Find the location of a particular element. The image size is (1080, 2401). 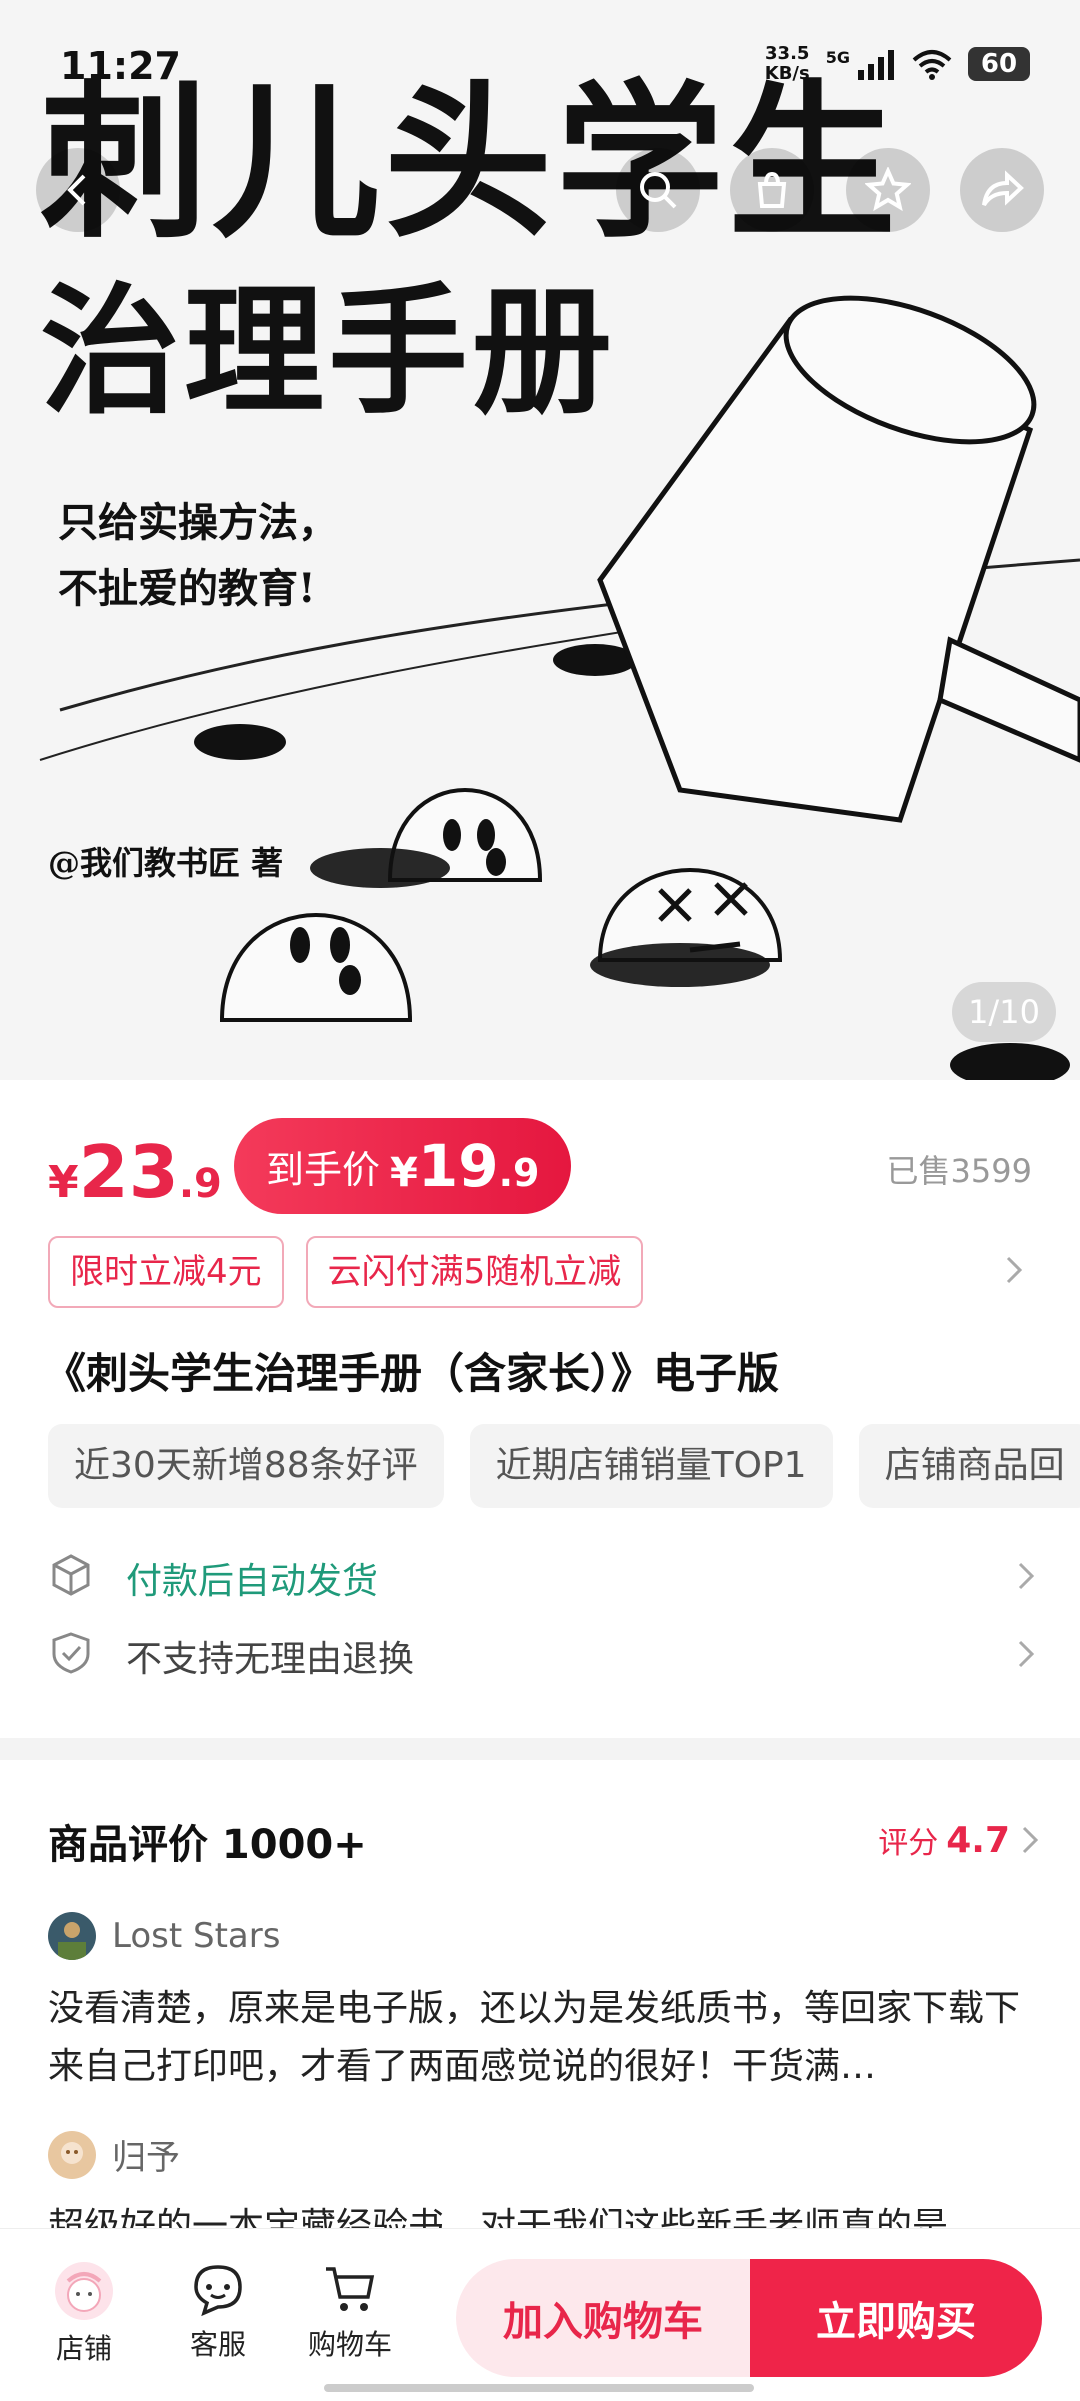

image-page-indicator: 1/10 is located at coordinates (1004, 1012).